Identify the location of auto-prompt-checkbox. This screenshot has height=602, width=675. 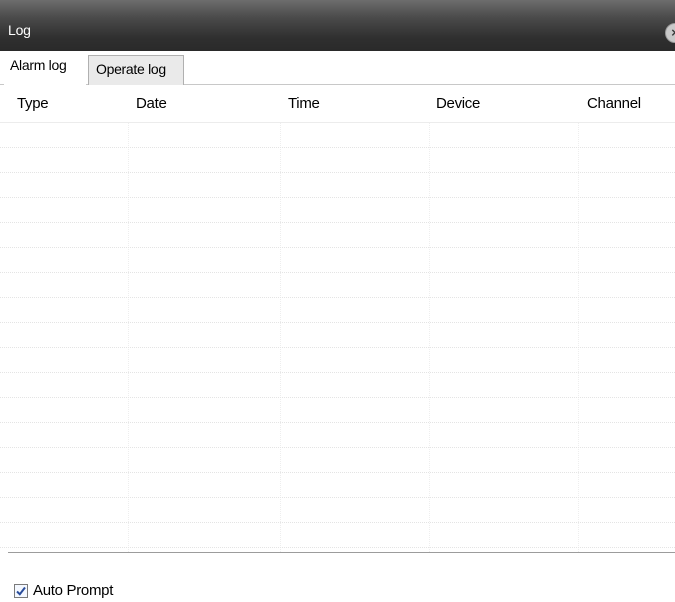
(21, 591).